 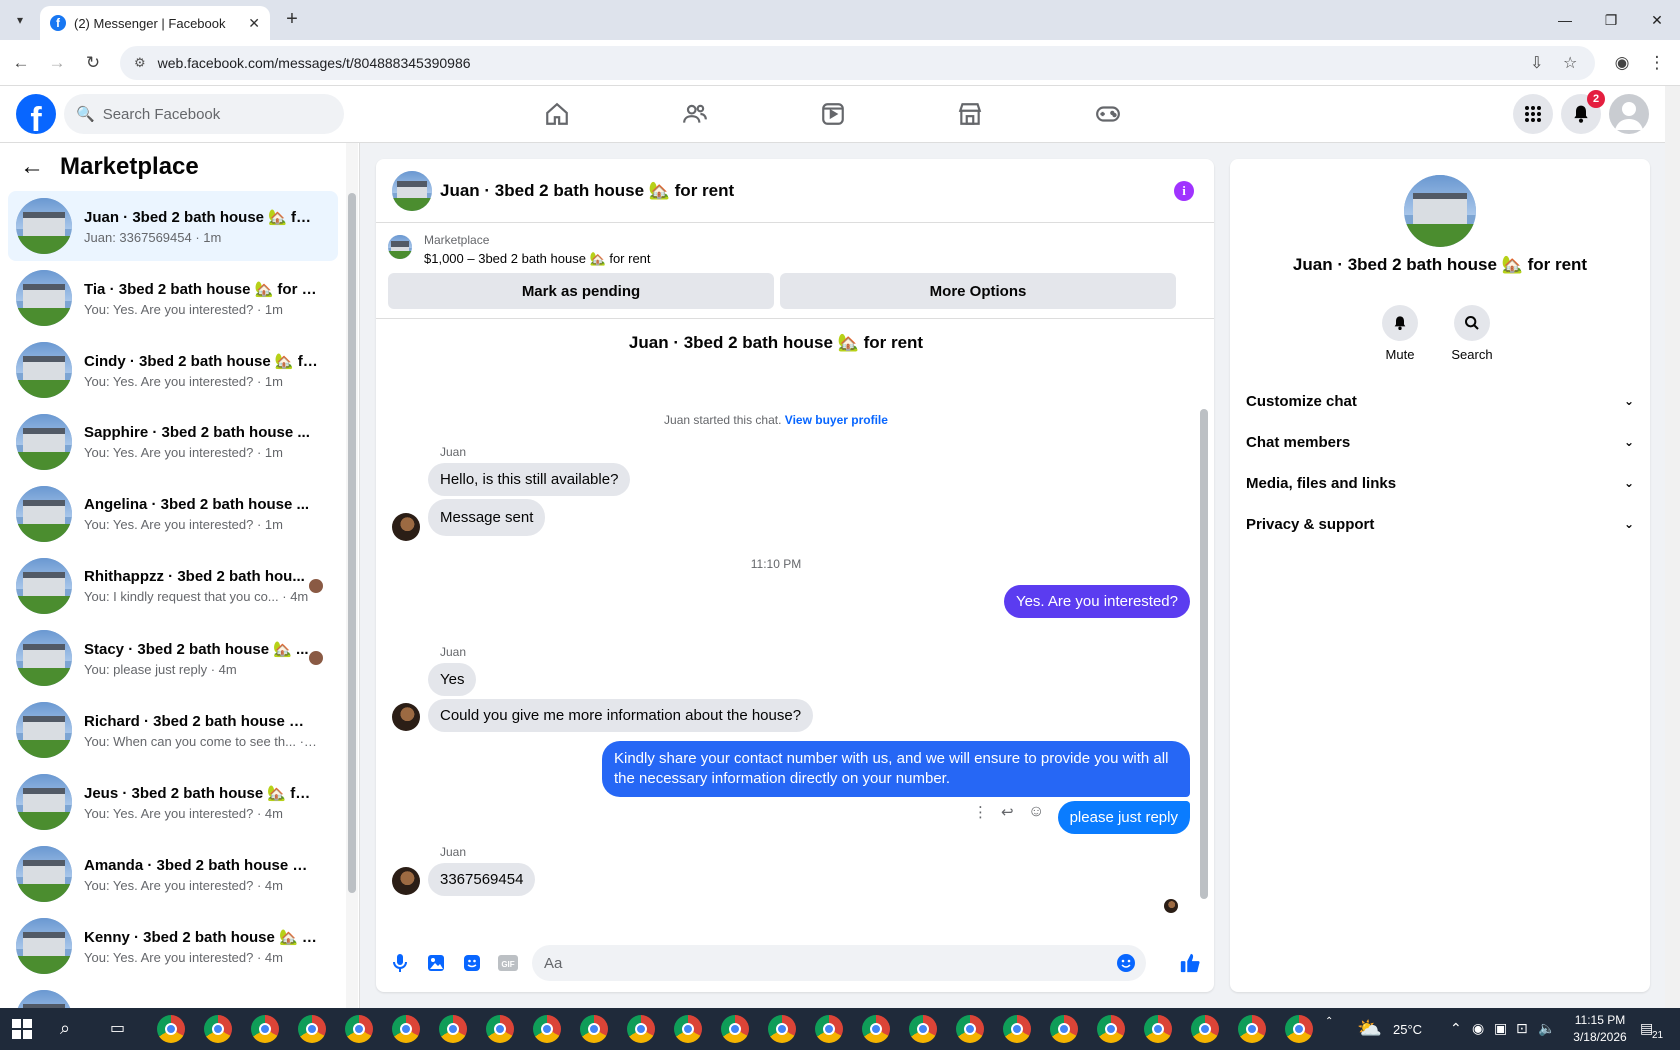 I want to click on react-icon: ☺, so click(x=1036, y=812).